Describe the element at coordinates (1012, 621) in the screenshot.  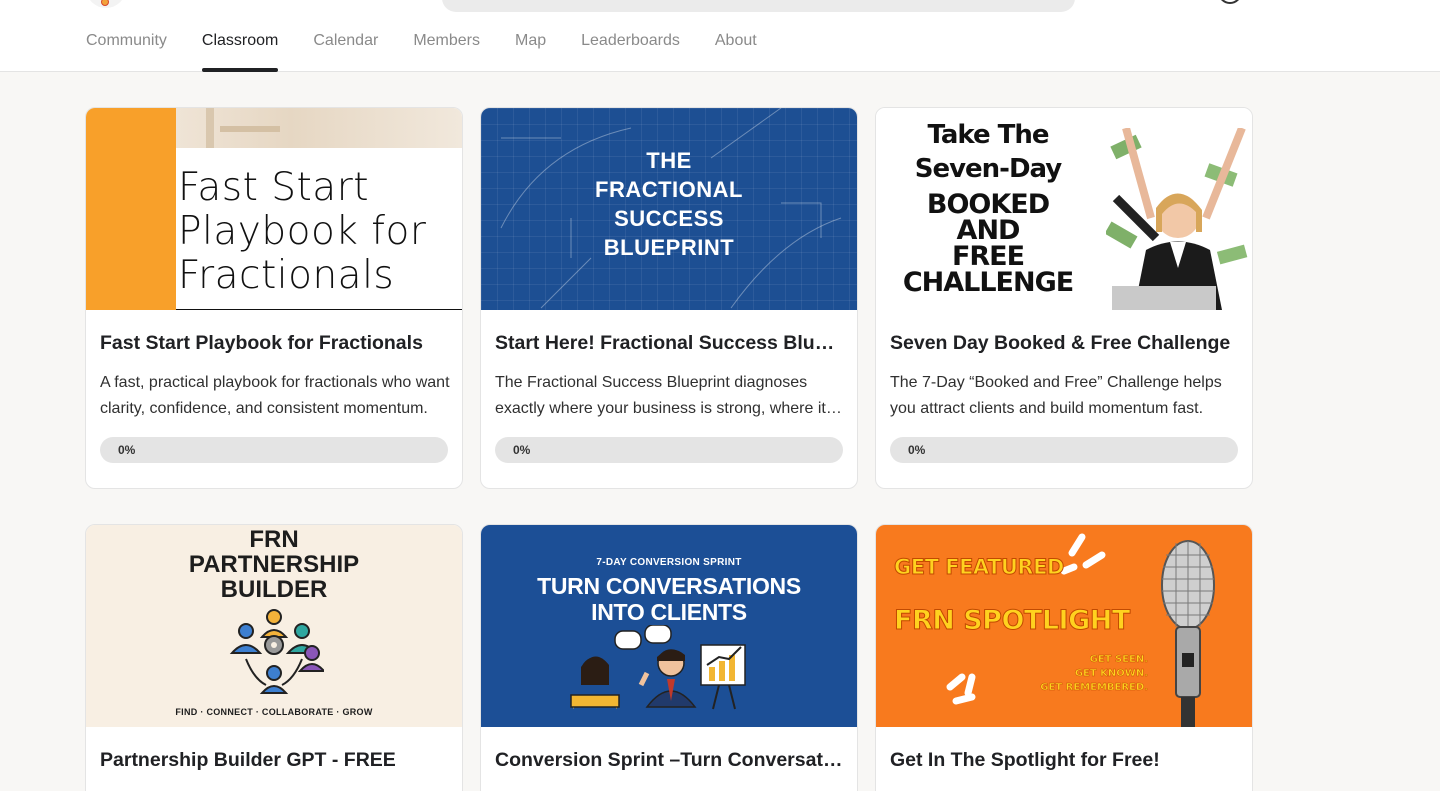
I see `cover-text: FRN SPOTLIGHT` at that location.